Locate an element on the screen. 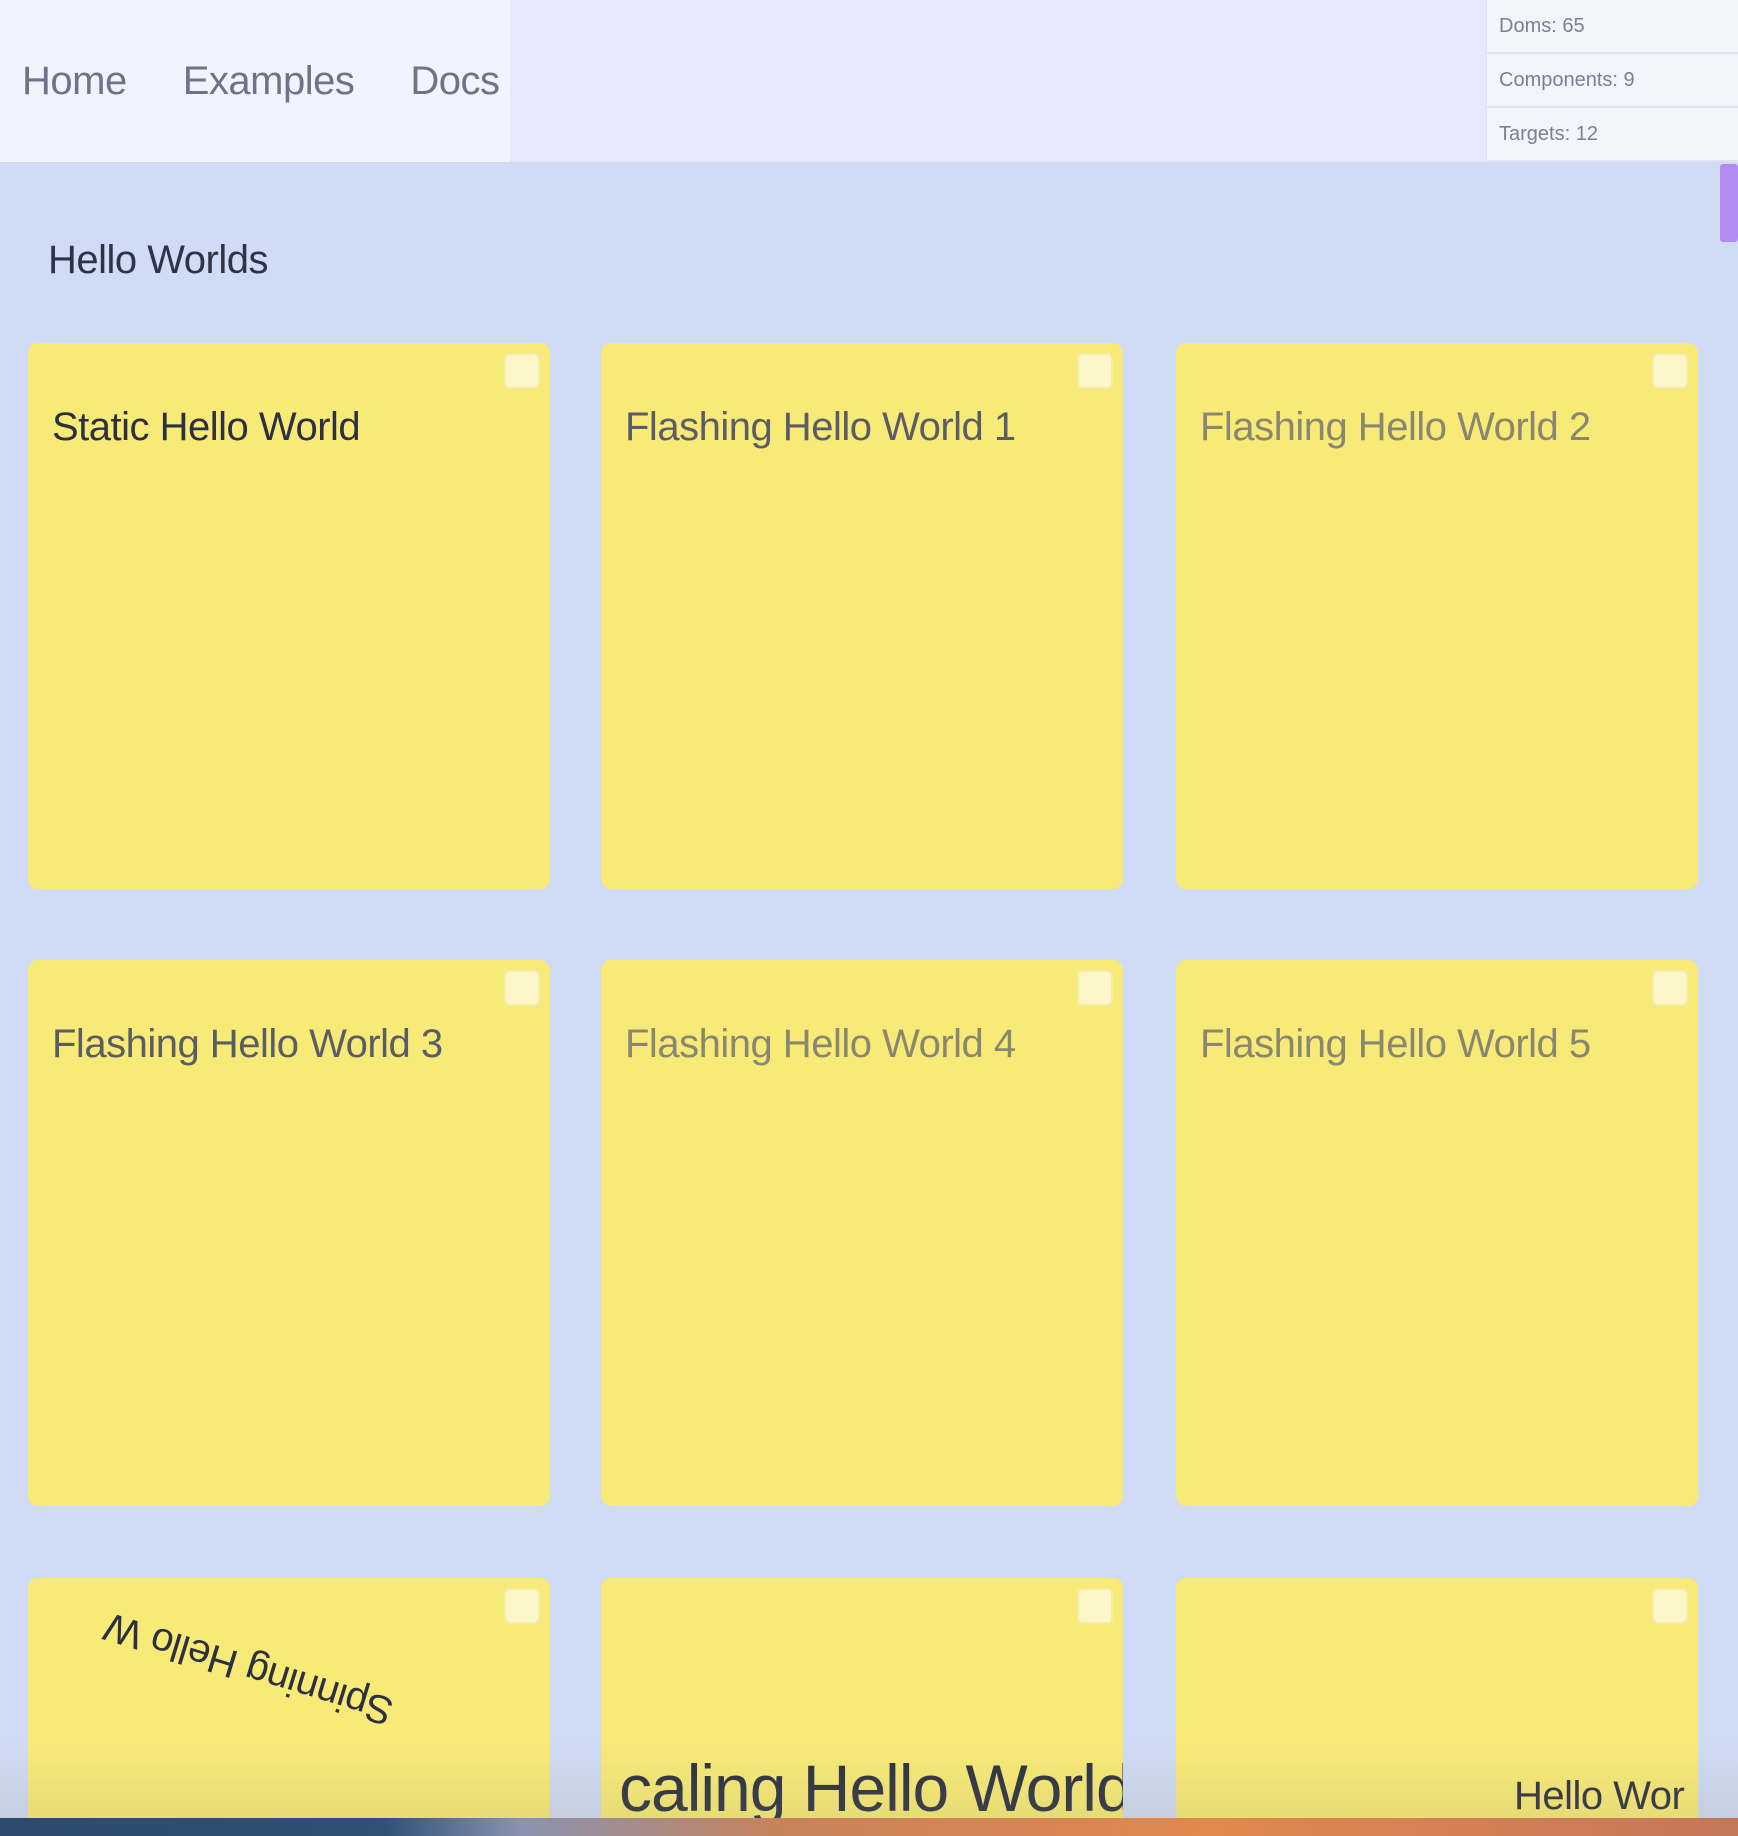 This screenshot has width=1738, height=1836. card-flashing-hello-world-4: Flashing Hello World 4 is located at coordinates (862, 1233).